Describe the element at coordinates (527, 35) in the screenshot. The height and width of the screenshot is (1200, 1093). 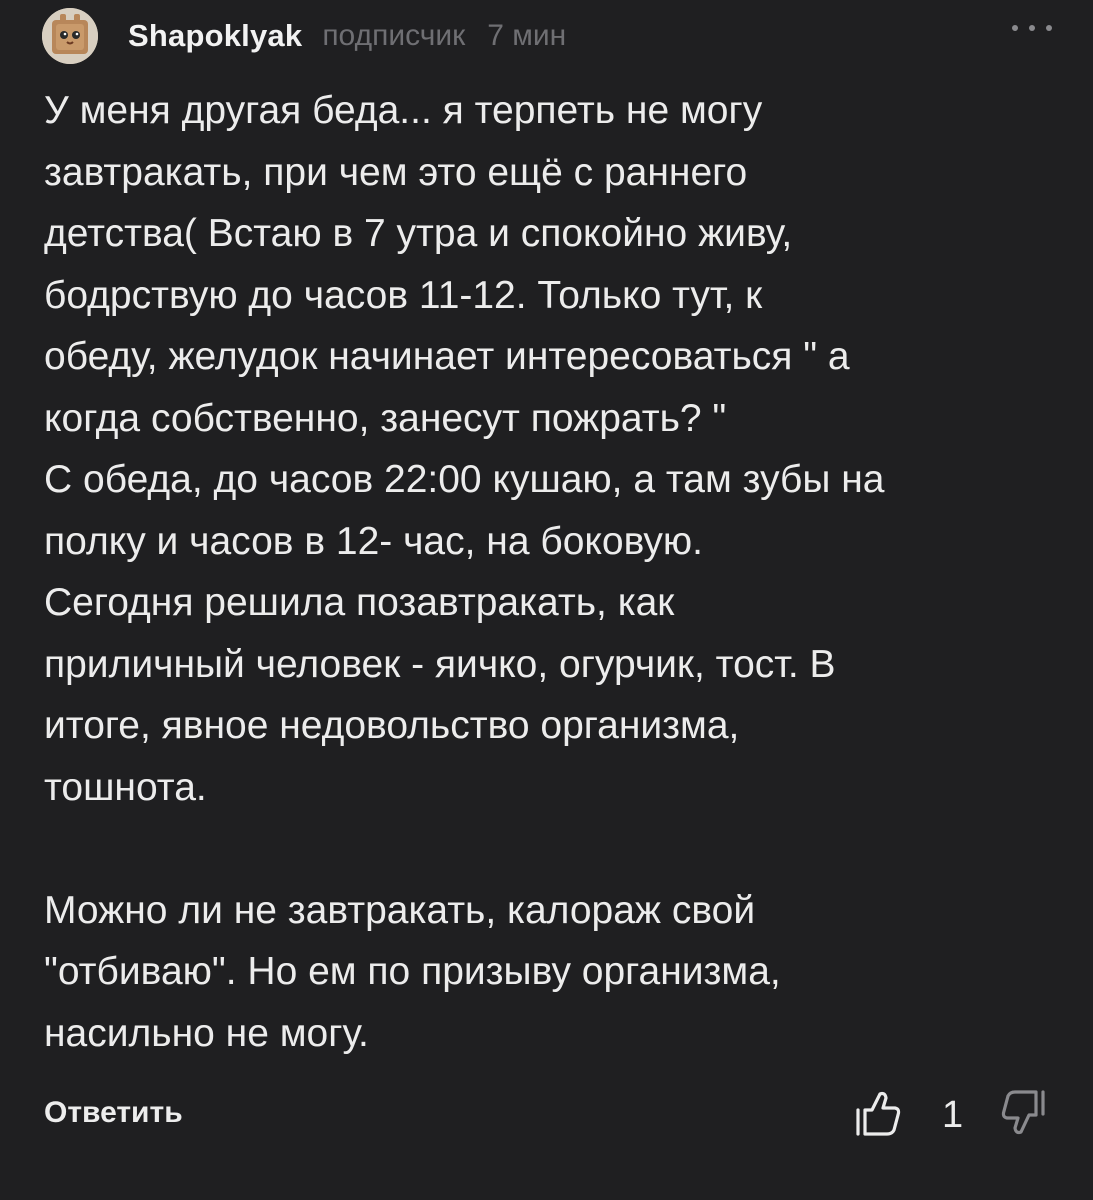
I see `comment-timestamp: 7 мин` at that location.